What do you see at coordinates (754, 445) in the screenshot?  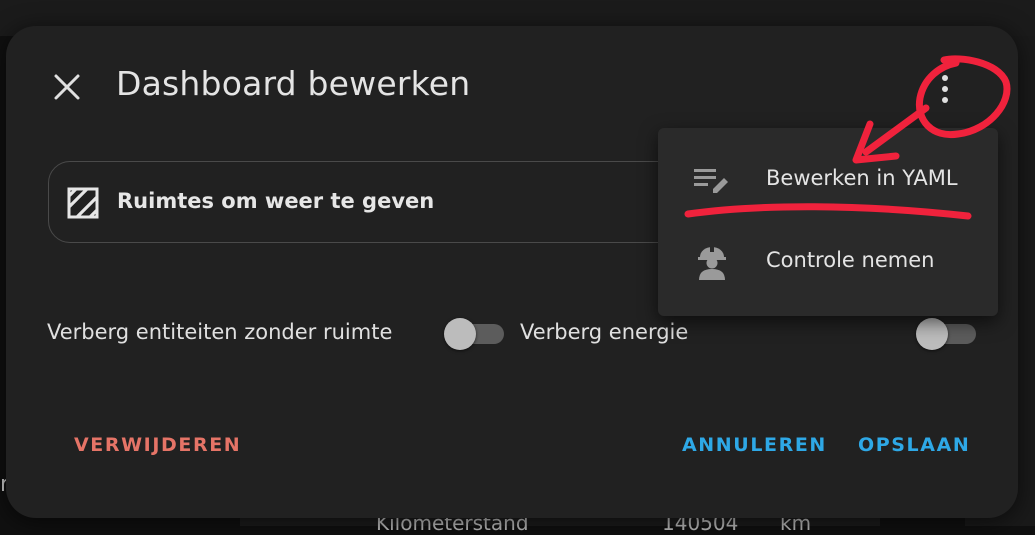 I see `cancel-button: ANNULEREN` at bounding box center [754, 445].